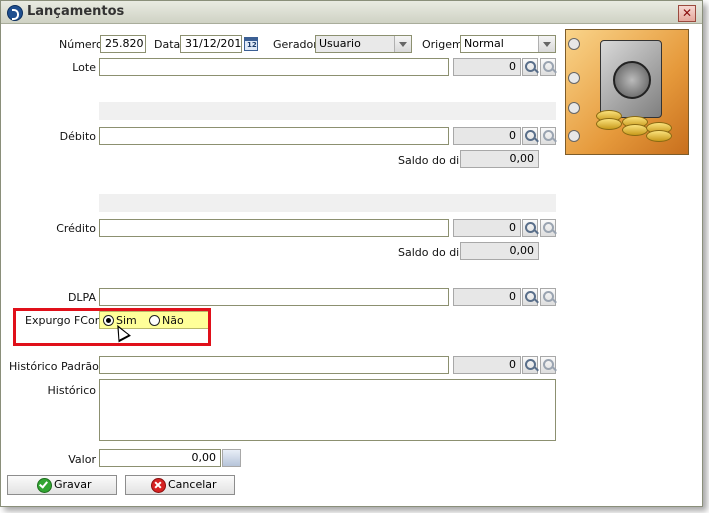 Image resolution: width=709 pixels, height=513 pixels. I want to click on credito-saldo-label: Saldo do dia, so click(432, 252).